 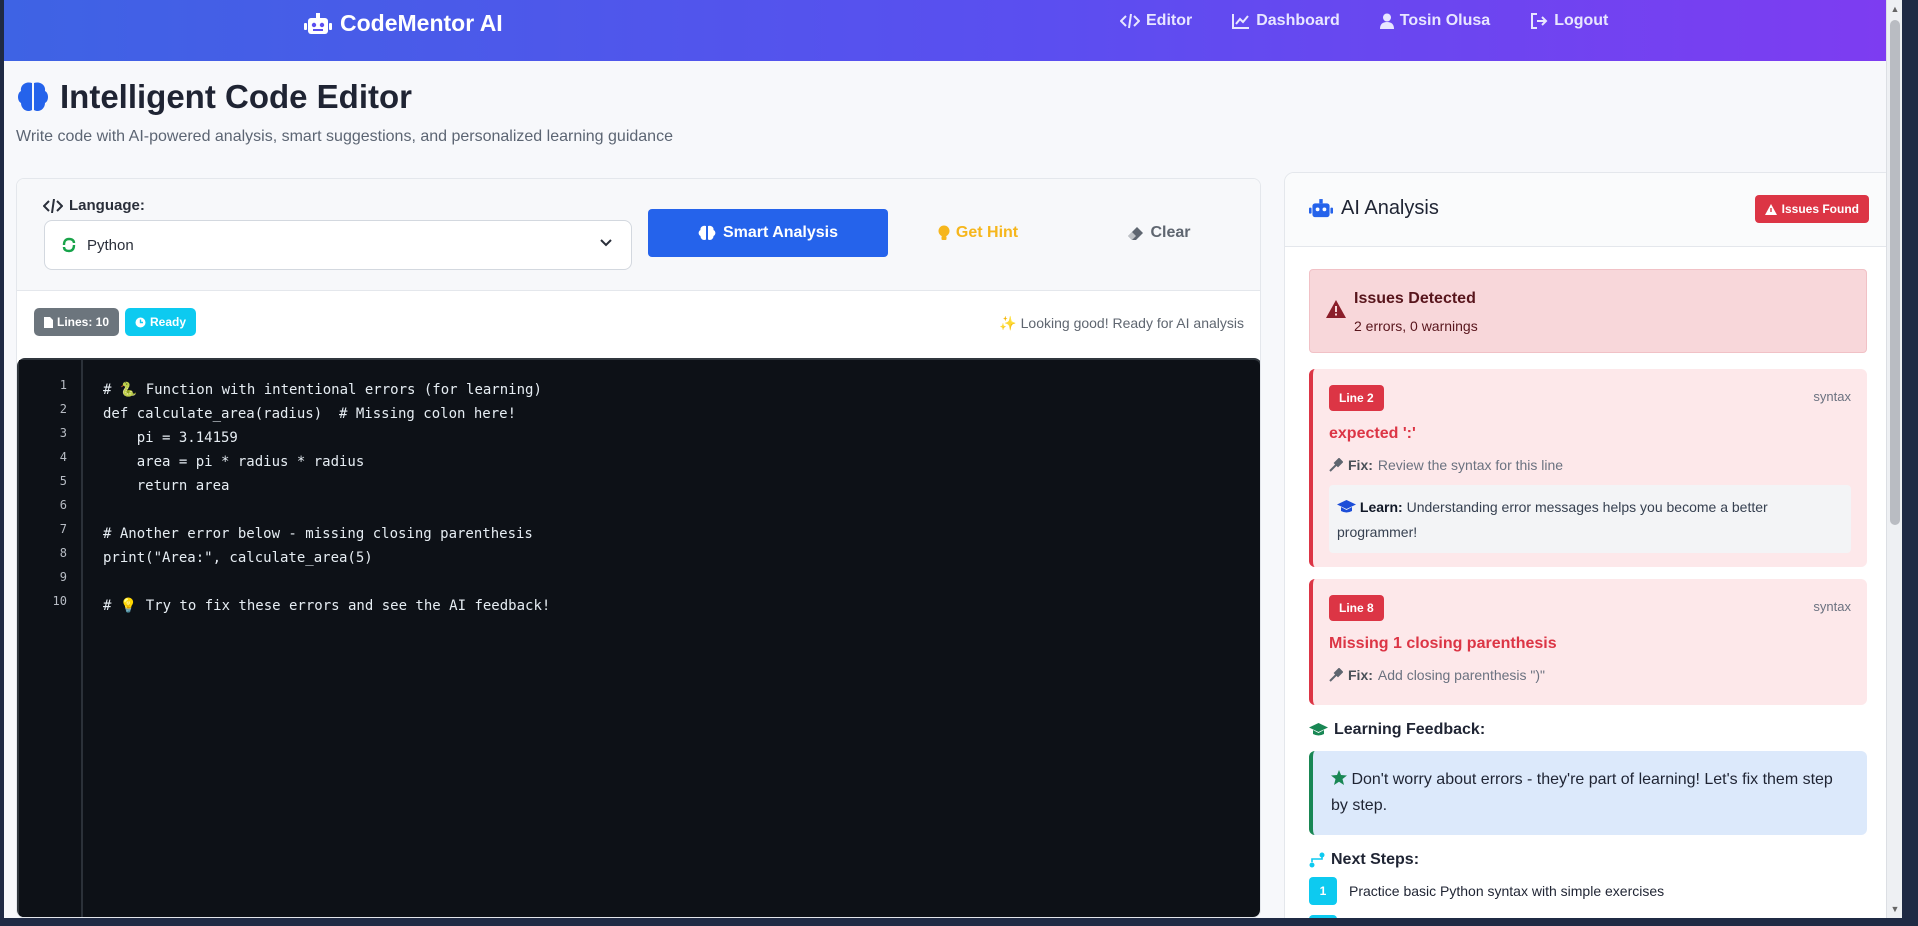 I want to click on scrollbar-thumb, so click(x=1895, y=272).